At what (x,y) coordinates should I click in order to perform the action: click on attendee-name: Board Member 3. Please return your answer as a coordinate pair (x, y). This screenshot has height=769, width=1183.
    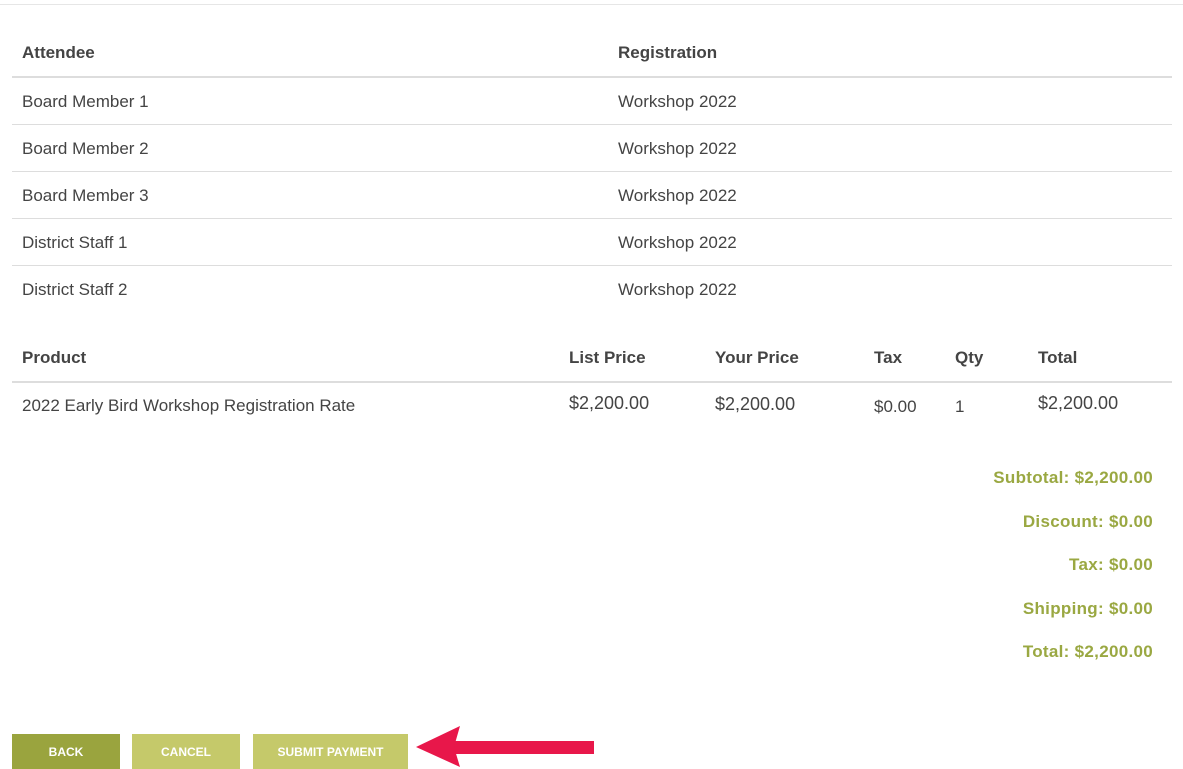
    Looking at the image, I should click on (85, 195).